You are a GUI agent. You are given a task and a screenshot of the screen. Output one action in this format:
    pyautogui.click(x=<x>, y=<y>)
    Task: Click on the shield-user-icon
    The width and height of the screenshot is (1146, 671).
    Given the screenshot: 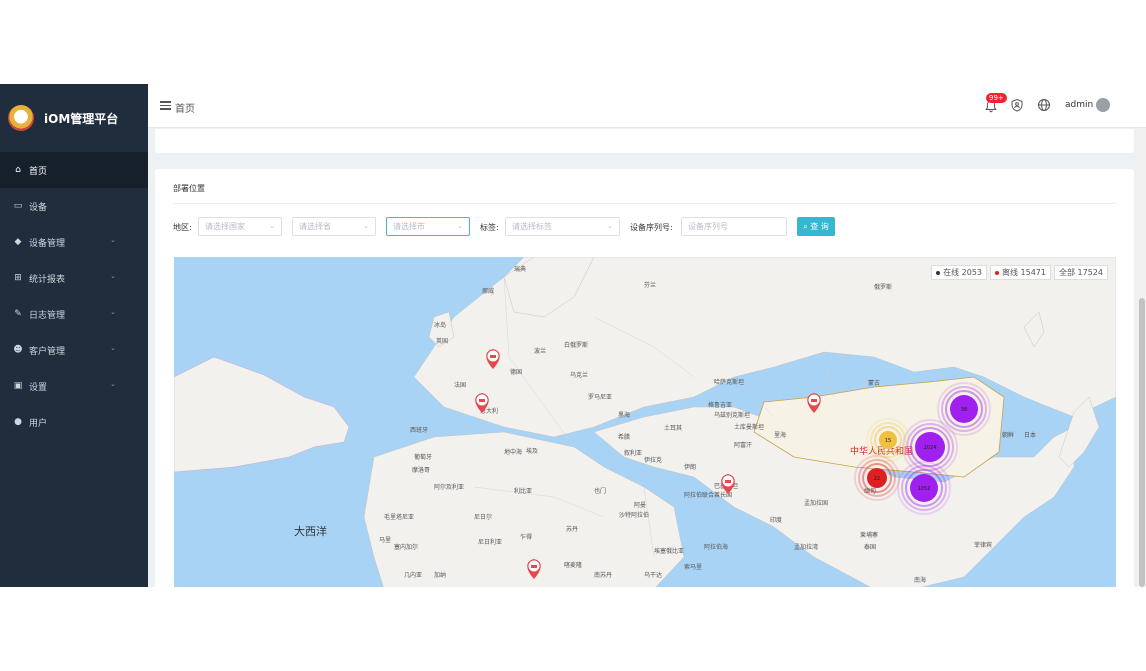 What is the action you would take?
    pyautogui.click(x=1017, y=105)
    